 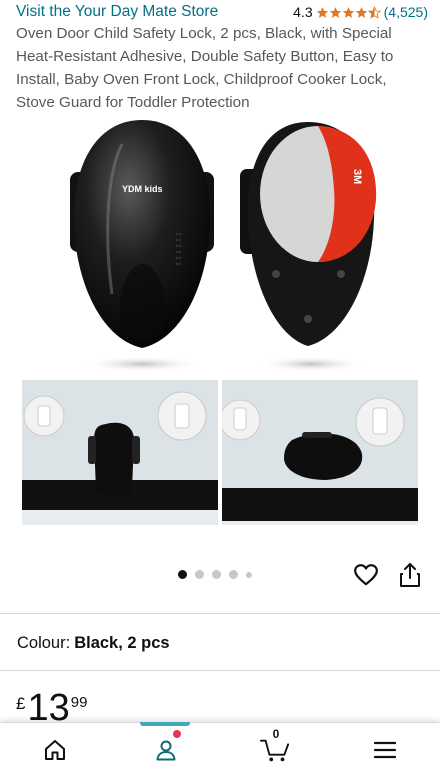 What do you see at coordinates (220, 748) in the screenshot?
I see `bottom-navigation-bar: 0` at bounding box center [220, 748].